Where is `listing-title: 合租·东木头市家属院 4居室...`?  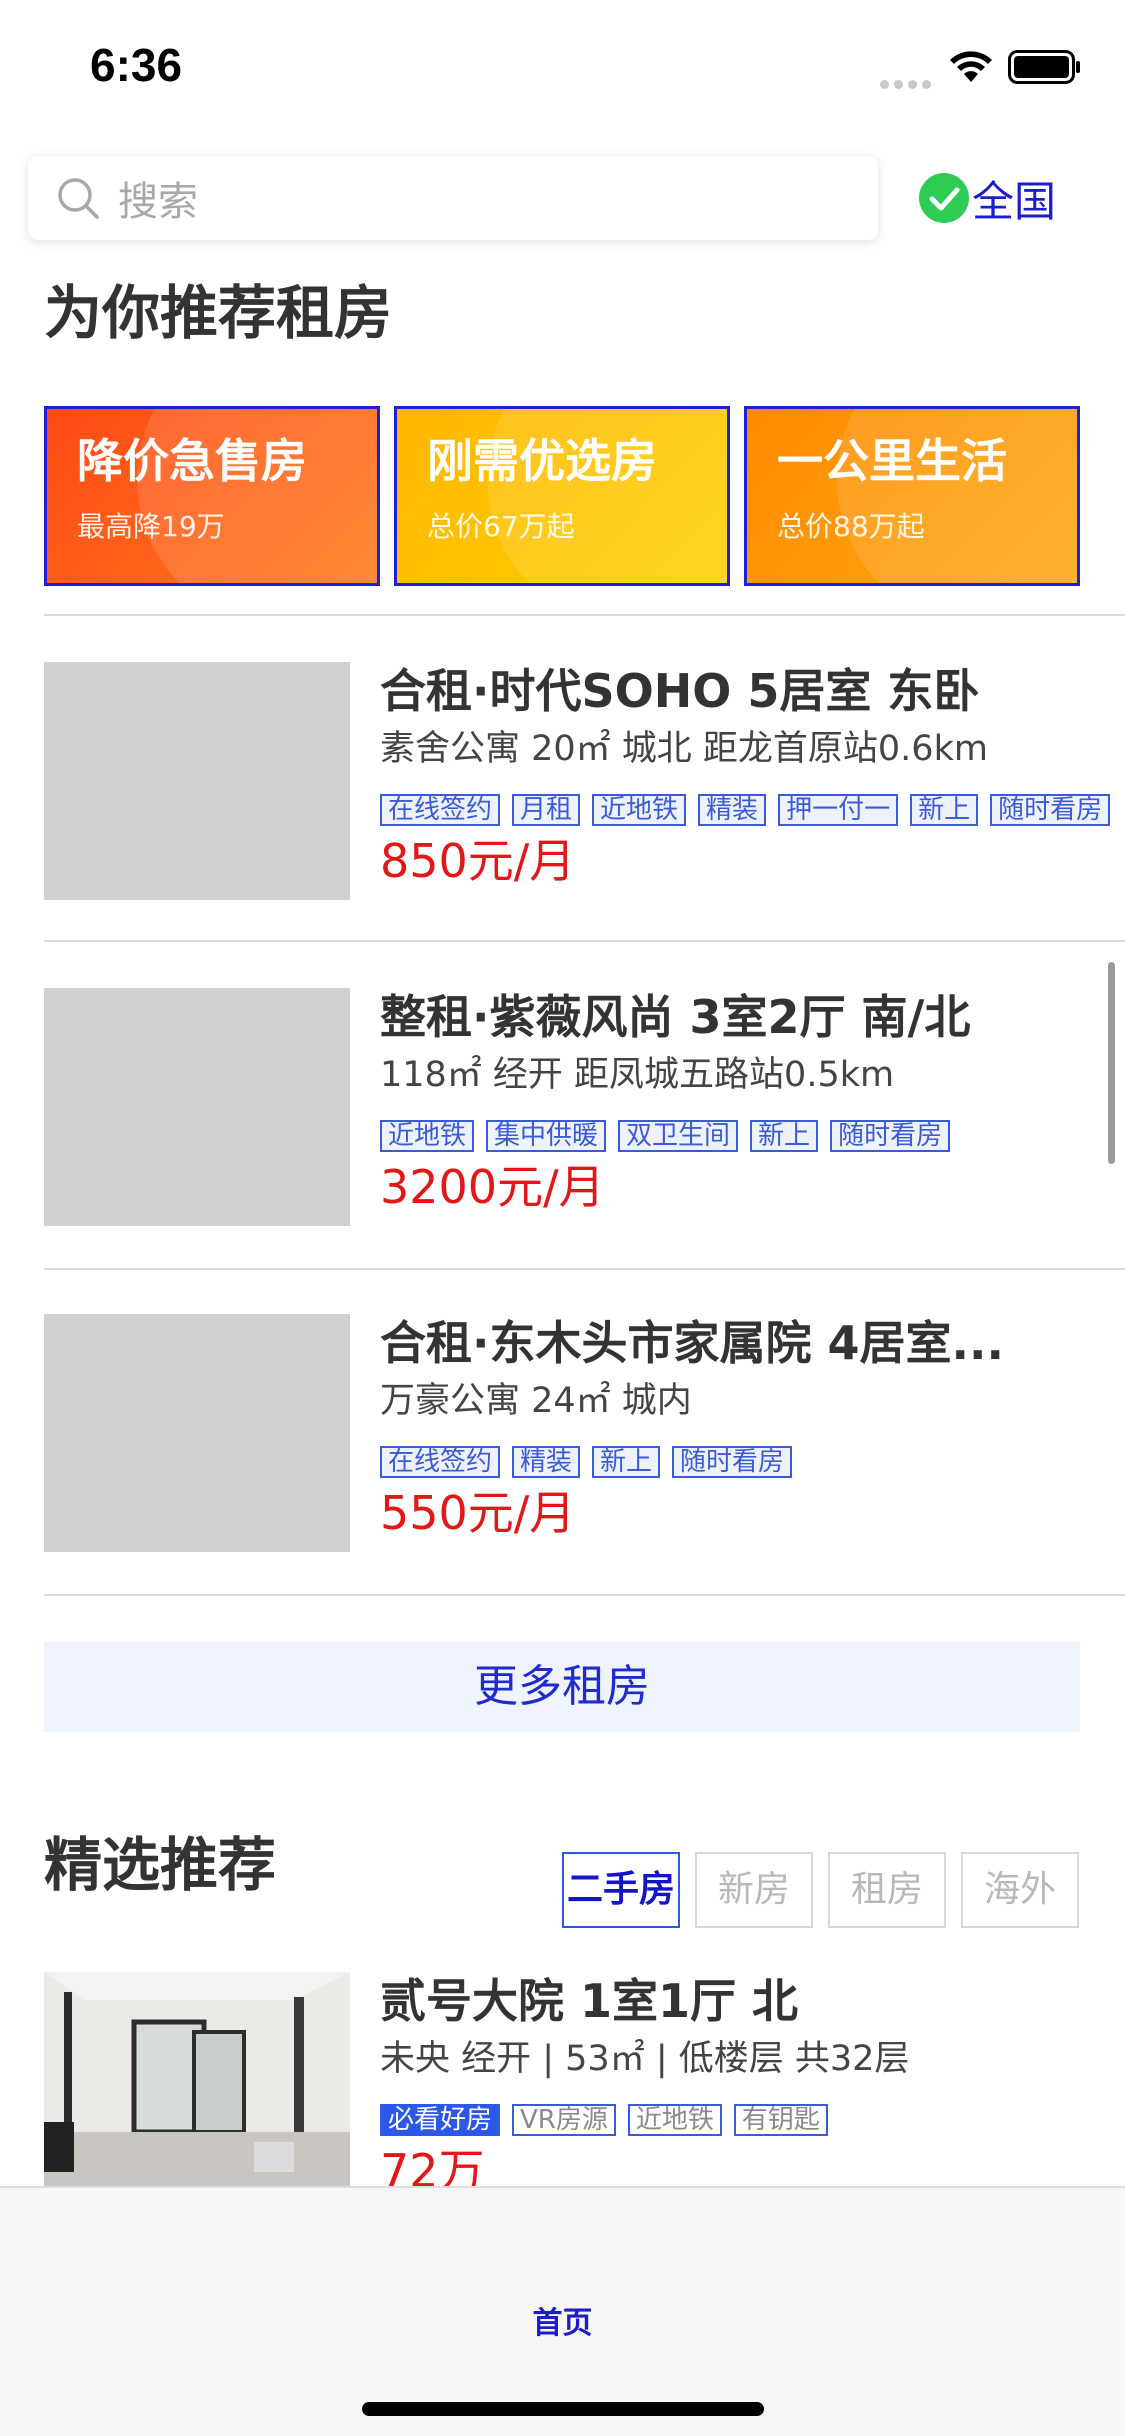
listing-title: 合租·东木头市家属院 4居室... is located at coordinates (692, 1343).